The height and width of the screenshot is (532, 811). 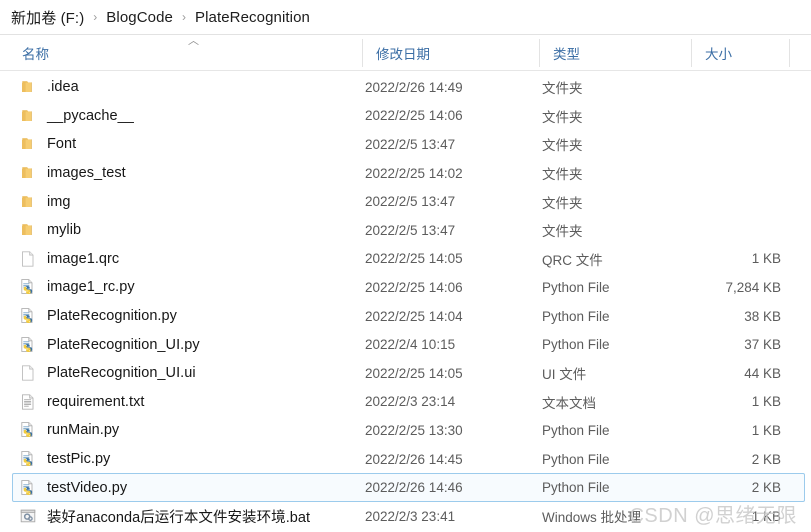 I want to click on file-name-cell: 装好anaconda后运行本文件安装环境.bat, so click(x=191, y=516).